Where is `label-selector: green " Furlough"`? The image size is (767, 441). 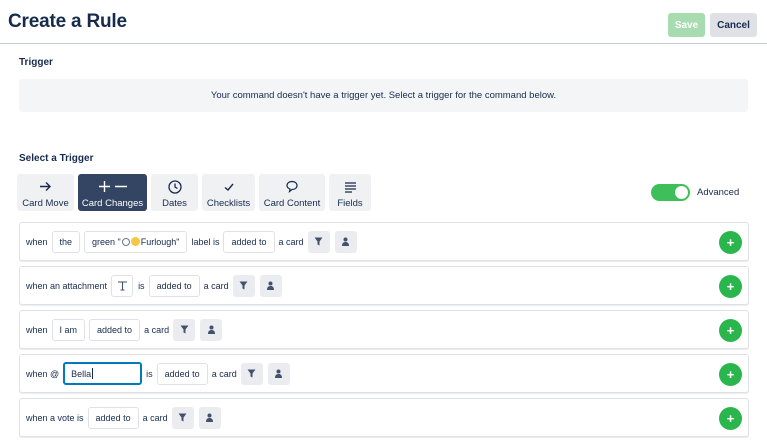 label-selector: green " Furlough" is located at coordinates (136, 241).